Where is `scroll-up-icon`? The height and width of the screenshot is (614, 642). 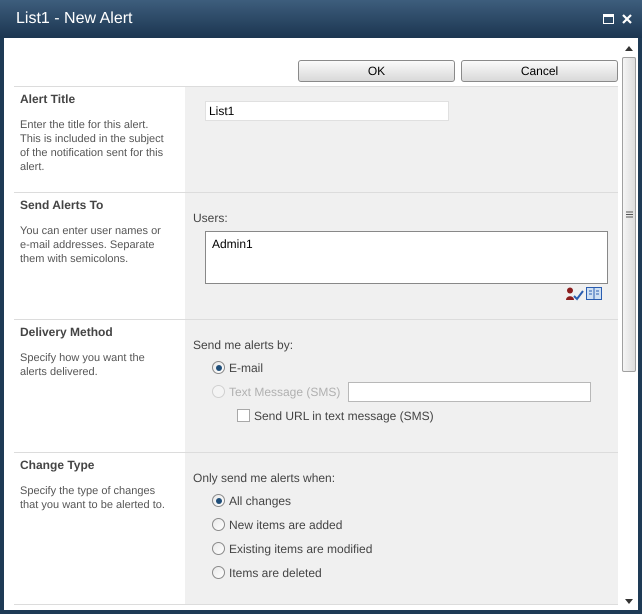 scroll-up-icon is located at coordinates (629, 48).